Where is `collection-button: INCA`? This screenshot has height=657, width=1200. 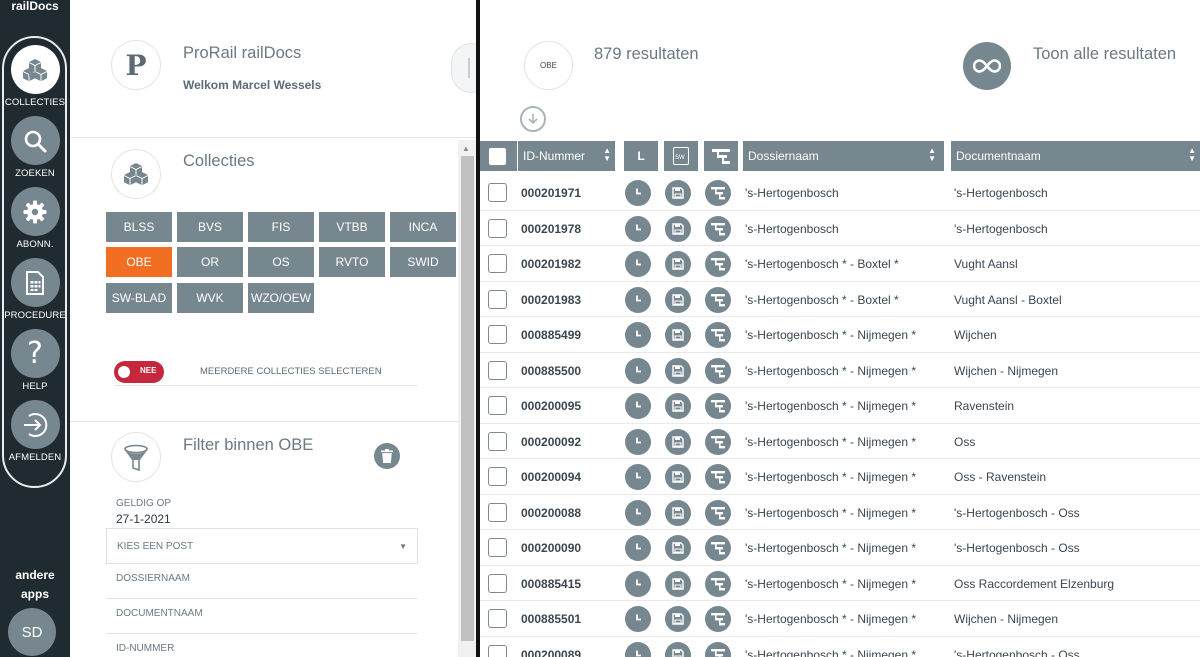
collection-button: INCA is located at coordinates (423, 227).